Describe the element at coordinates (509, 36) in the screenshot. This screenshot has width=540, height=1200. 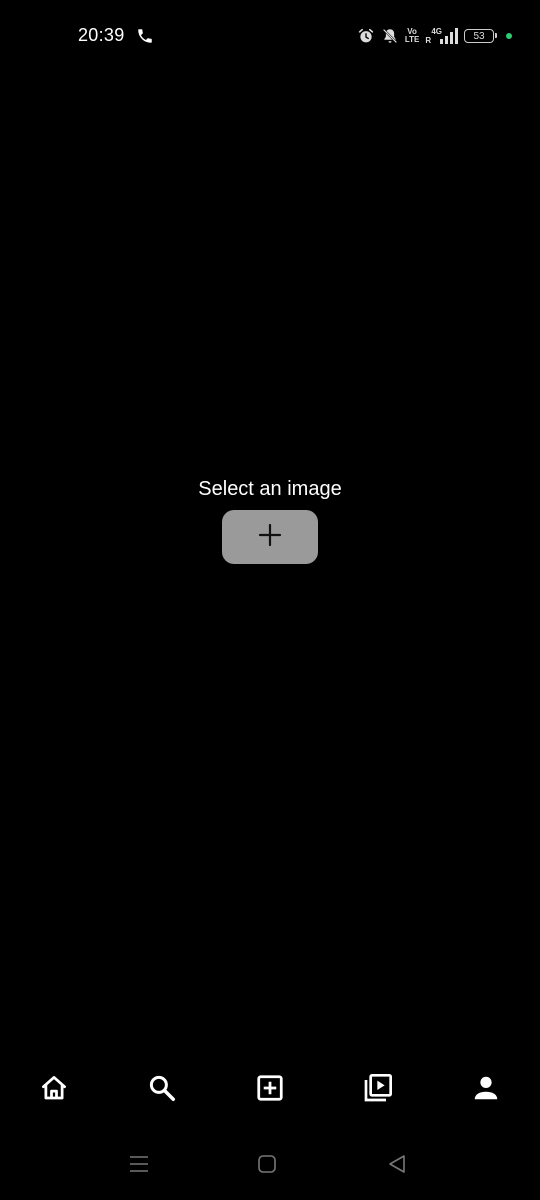
I see `privacy-dot` at that location.